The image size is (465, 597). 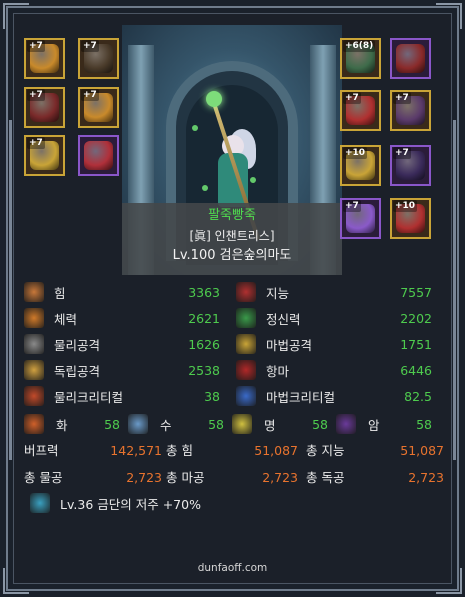 I want to click on stat-label: 항마, so click(x=278, y=371).